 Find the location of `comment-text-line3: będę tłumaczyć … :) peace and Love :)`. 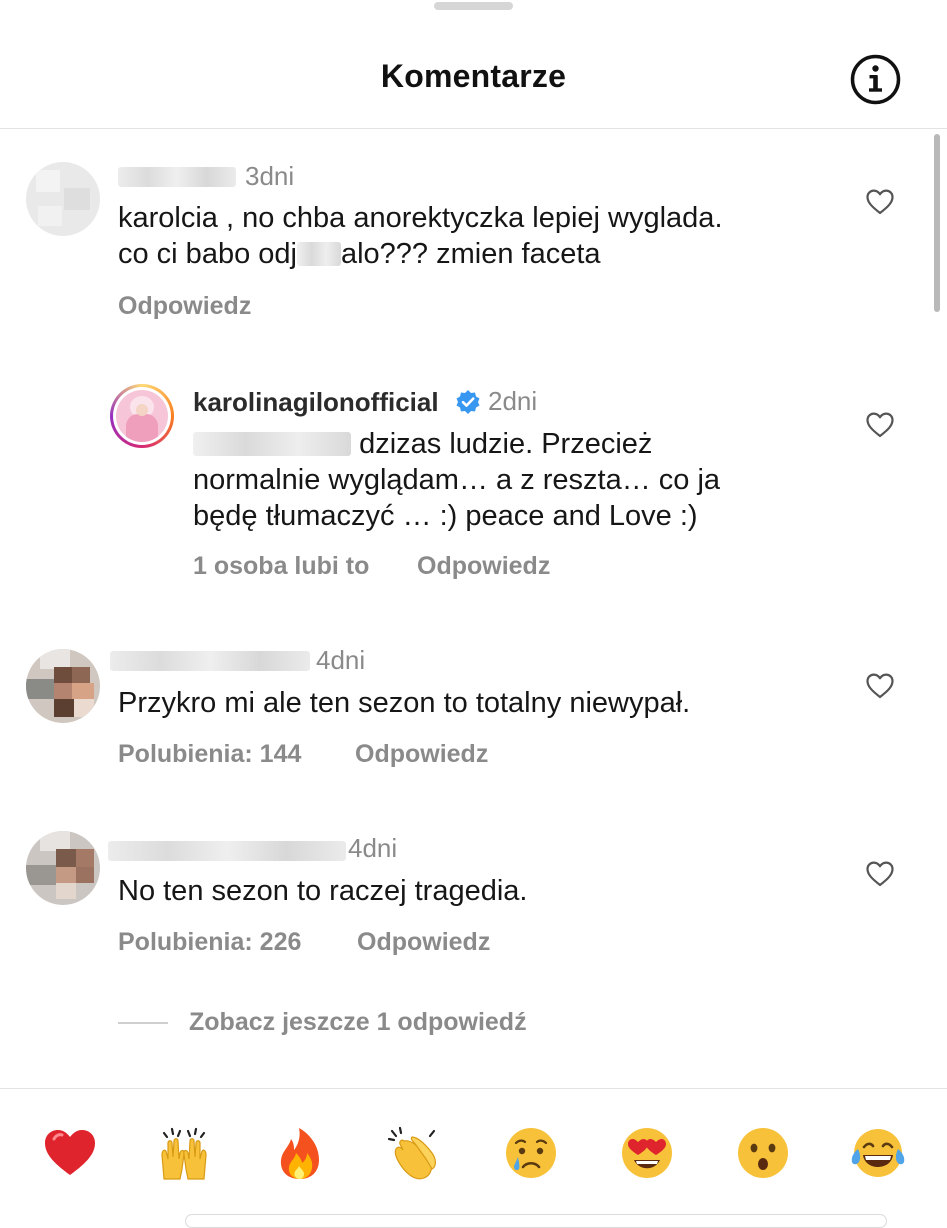

comment-text-line3: będę tłumaczyć … :) peace and Love :) is located at coordinates (445, 516).